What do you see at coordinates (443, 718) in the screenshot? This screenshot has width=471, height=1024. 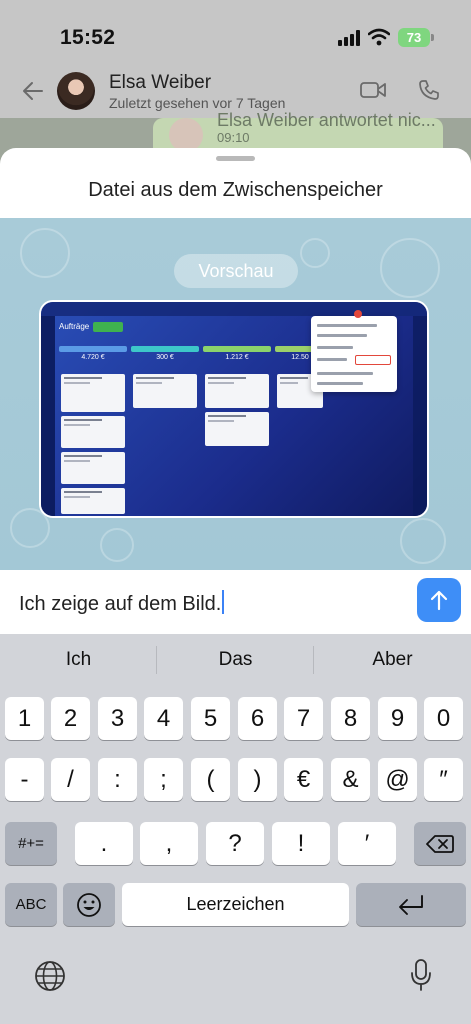 I see `key: 0` at bounding box center [443, 718].